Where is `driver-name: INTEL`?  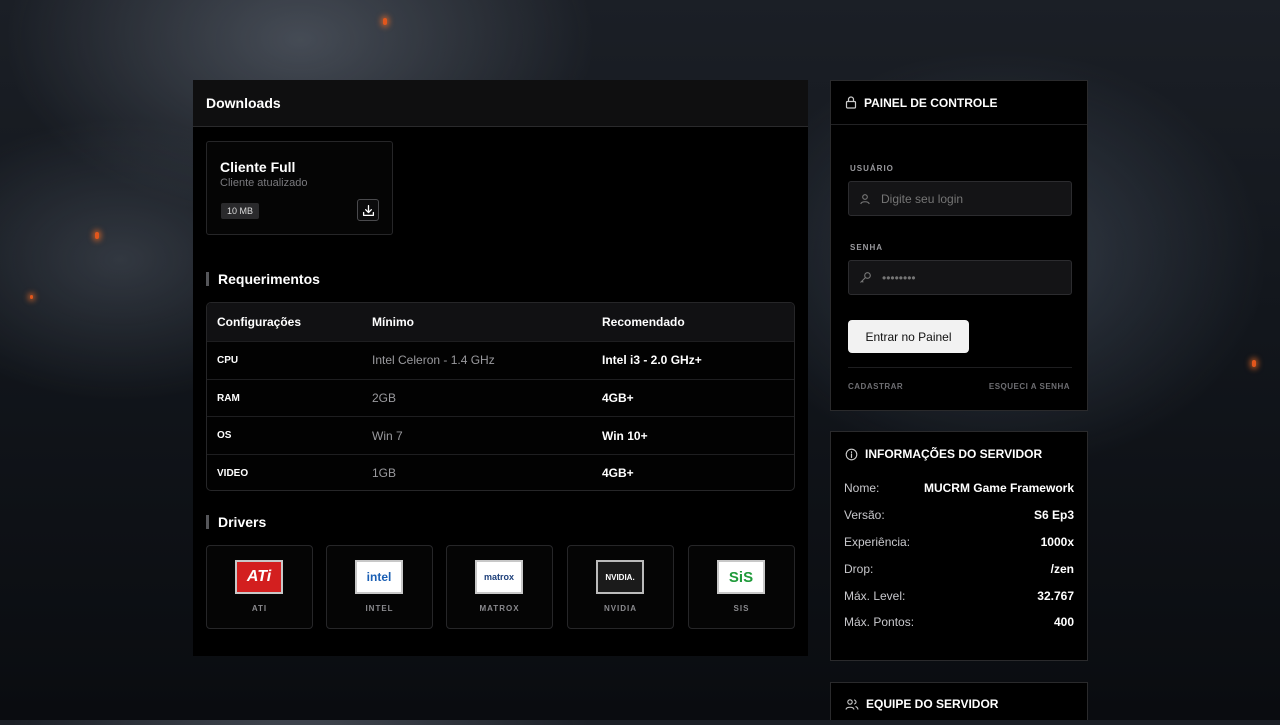 driver-name: INTEL is located at coordinates (379, 608).